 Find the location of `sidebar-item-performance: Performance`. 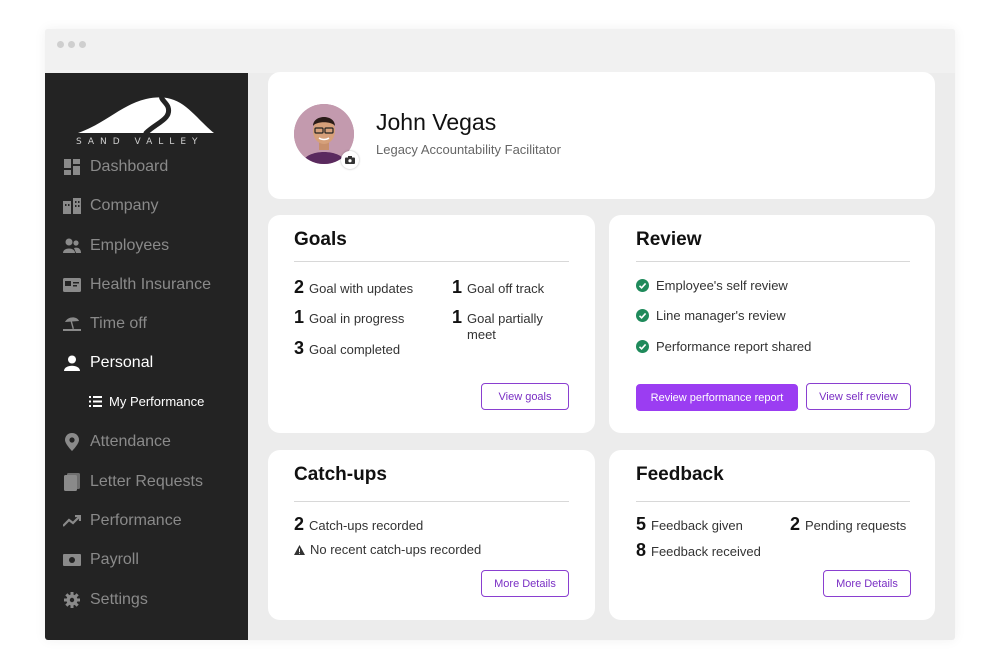

sidebar-item-performance: Performance is located at coordinates (122, 521).